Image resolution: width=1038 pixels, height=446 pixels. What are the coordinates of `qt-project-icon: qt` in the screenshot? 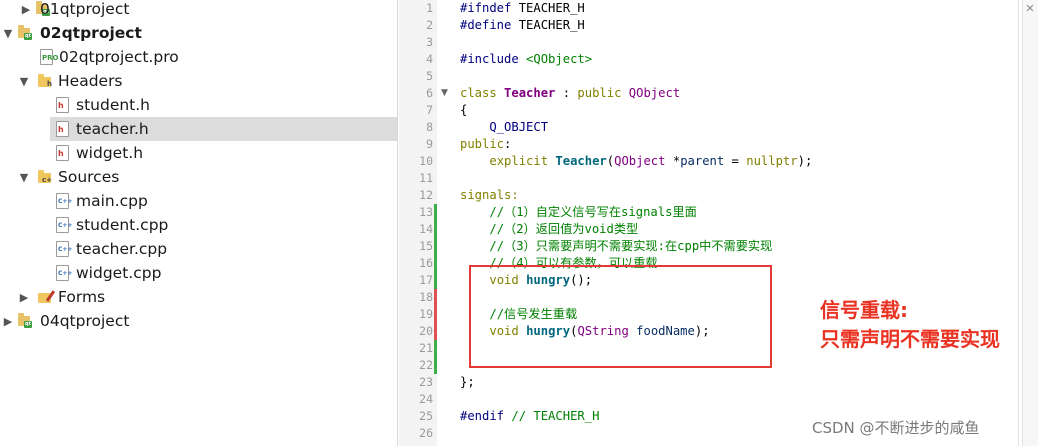 It's located at (25, 32).